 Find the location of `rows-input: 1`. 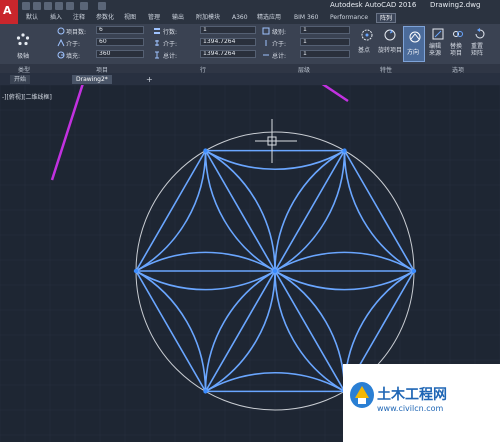

rows-input: 1 is located at coordinates (228, 30).